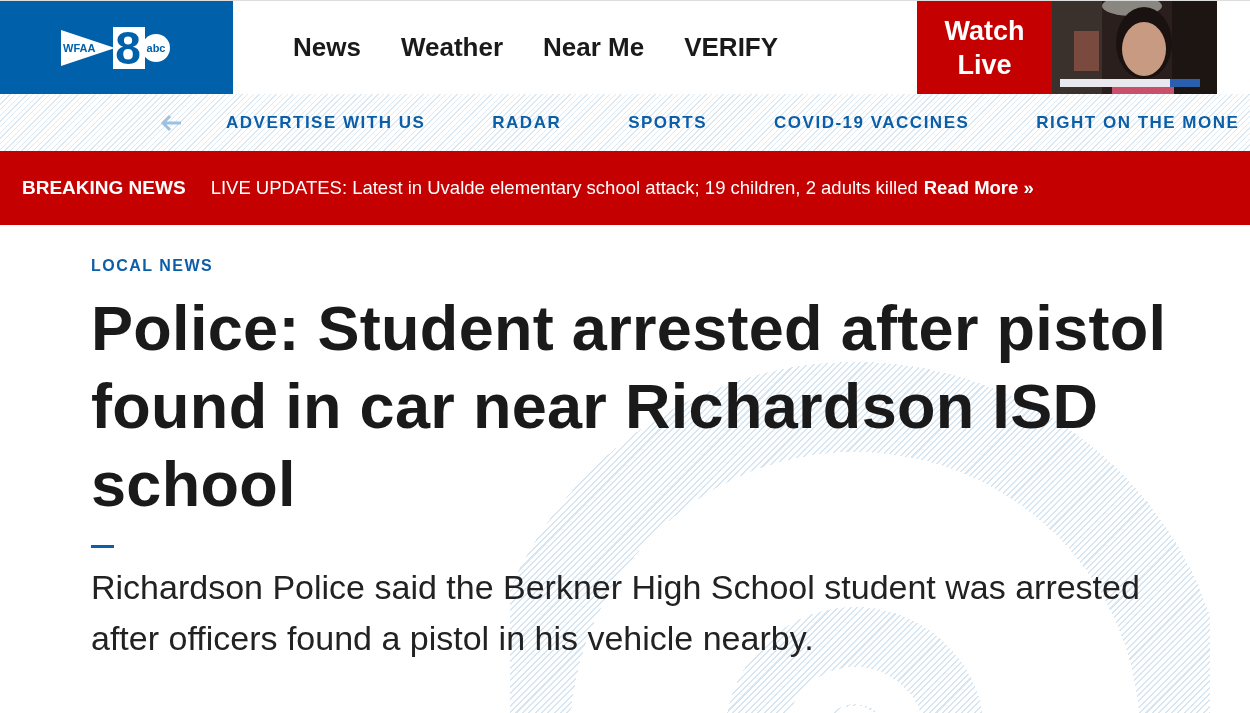  Describe the element at coordinates (731, 47) in the screenshot. I see `nav-link: VERIFY` at that location.